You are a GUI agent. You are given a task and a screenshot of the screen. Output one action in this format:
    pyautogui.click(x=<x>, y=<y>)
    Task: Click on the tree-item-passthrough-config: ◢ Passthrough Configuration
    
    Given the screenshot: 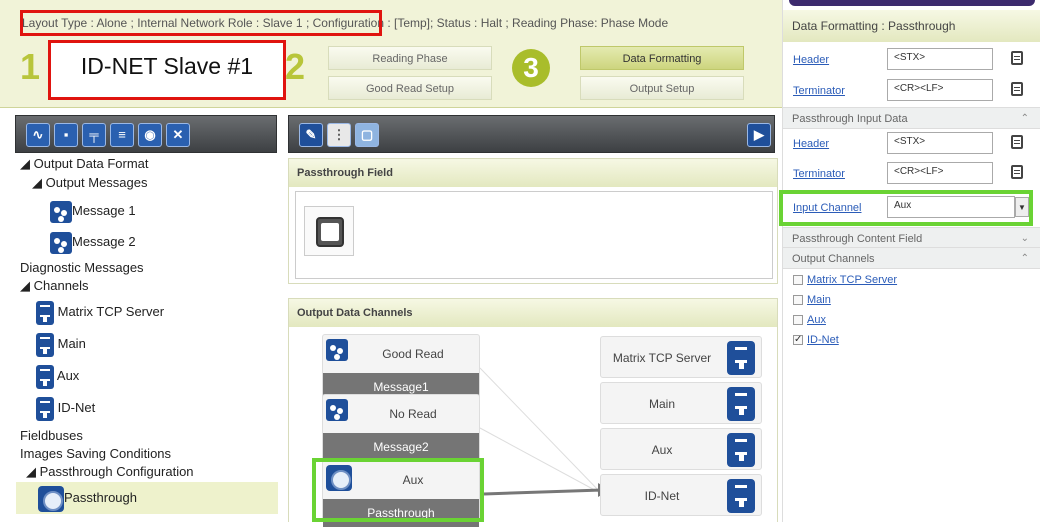 What is the action you would take?
    pyautogui.click(x=110, y=472)
    